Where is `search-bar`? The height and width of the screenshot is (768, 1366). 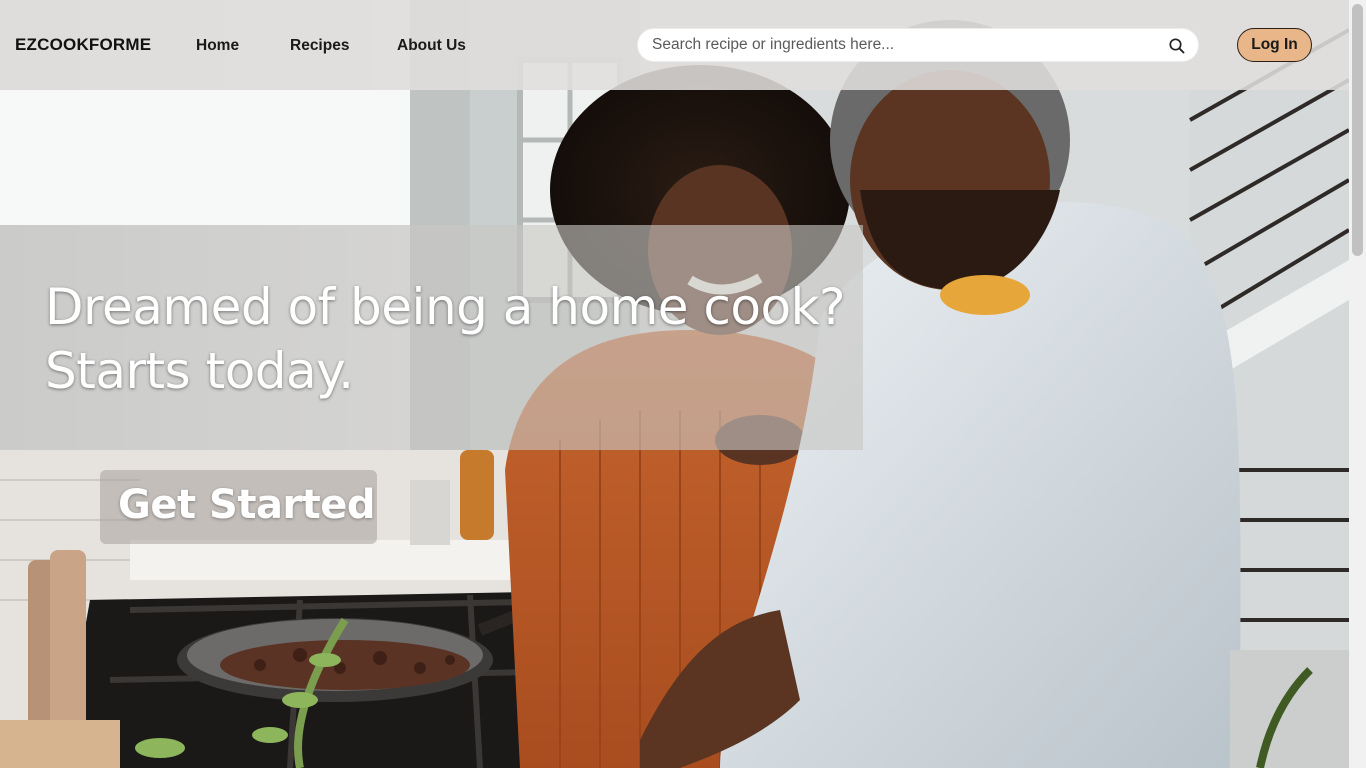 search-bar is located at coordinates (918, 45).